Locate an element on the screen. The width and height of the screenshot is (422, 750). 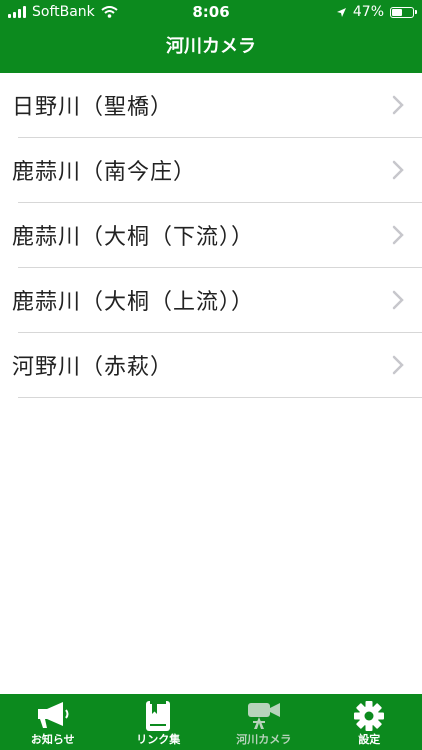
tab-label: 河川カメラ is located at coordinates (264, 739).